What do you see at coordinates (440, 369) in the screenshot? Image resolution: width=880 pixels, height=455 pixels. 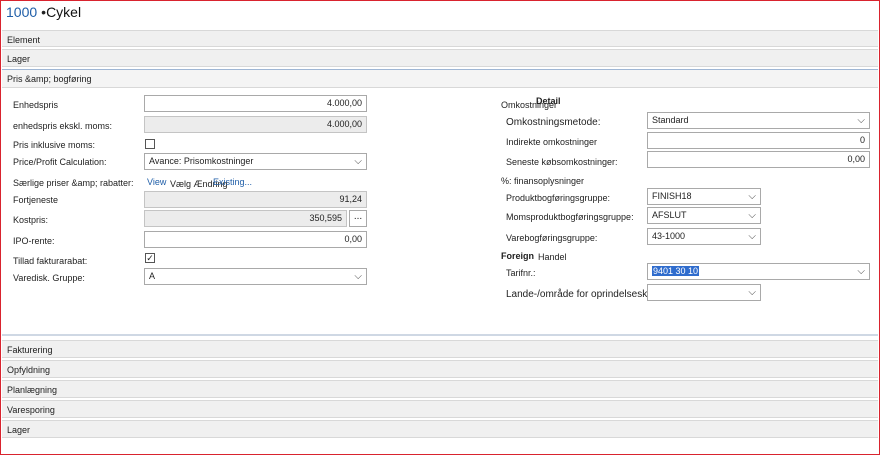 I see `tab-opfyldning: Opfyldning` at bounding box center [440, 369].